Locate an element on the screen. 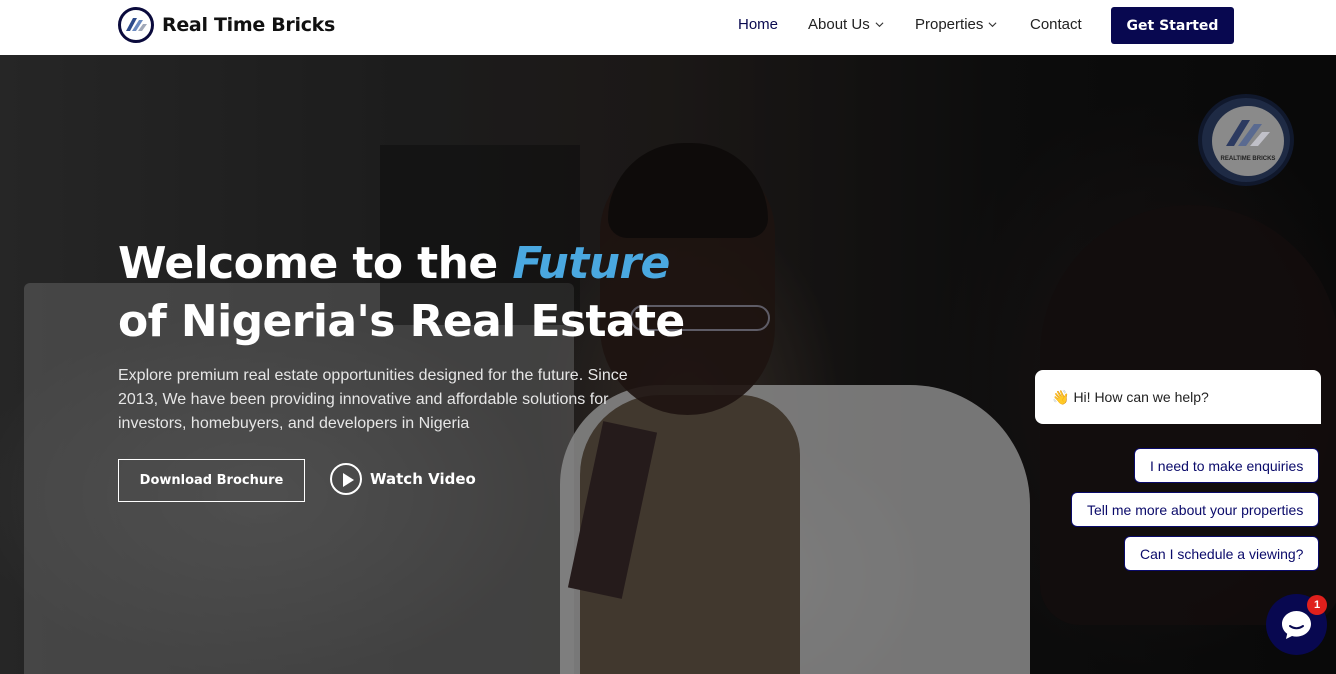  brand-link: Real Time Bricks is located at coordinates (226, 25).